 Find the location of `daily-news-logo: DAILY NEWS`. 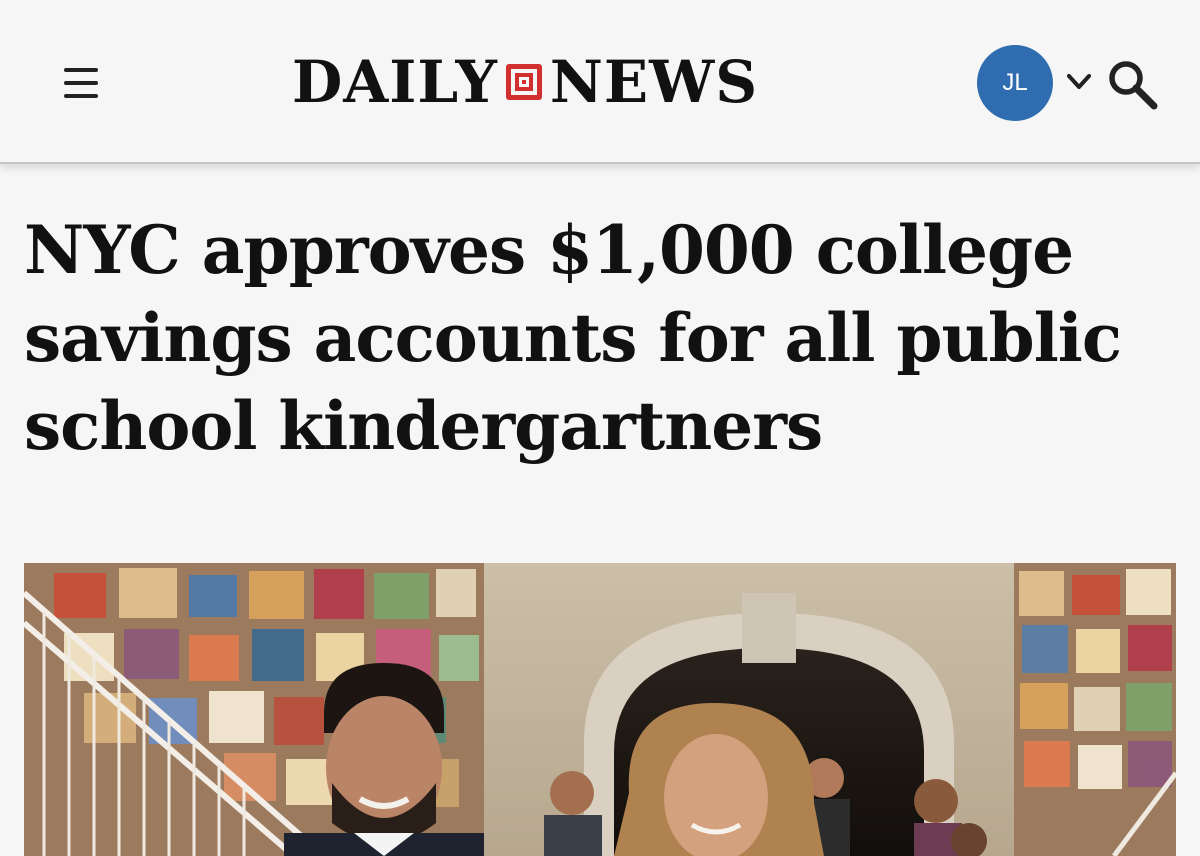

daily-news-logo: DAILY NEWS is located at coordinates (525, 82).